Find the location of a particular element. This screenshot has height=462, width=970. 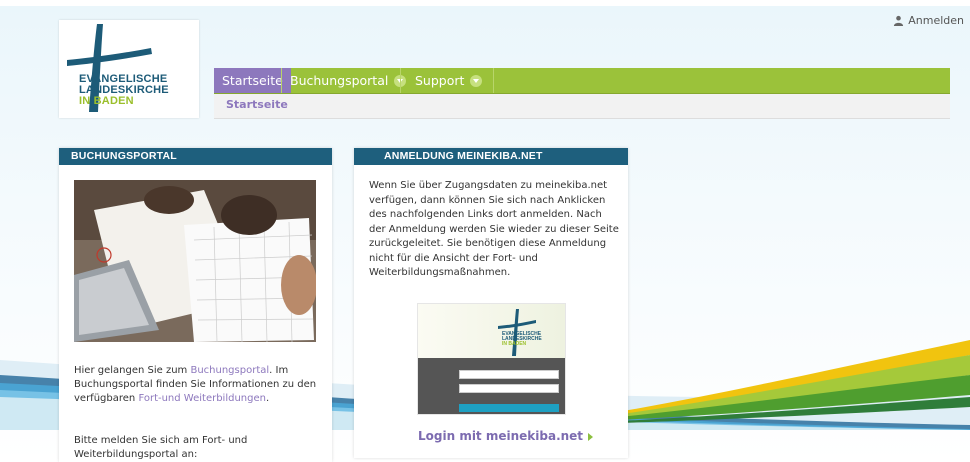

nav-item-support: Support is located at coordinates (448, 80).